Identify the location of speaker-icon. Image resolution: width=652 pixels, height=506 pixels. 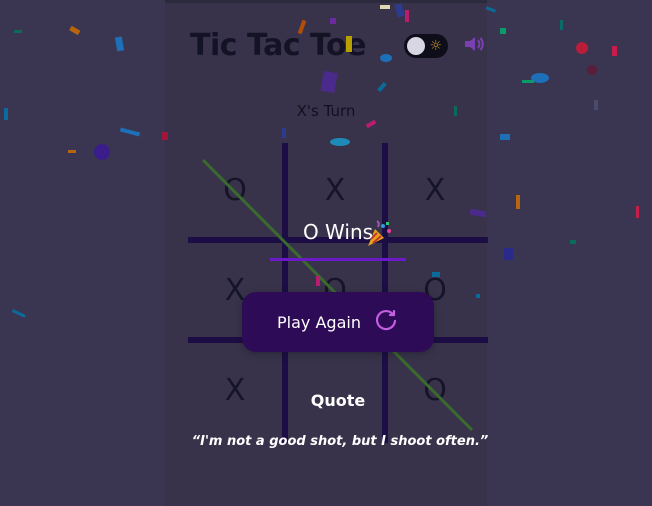
(474, 44).